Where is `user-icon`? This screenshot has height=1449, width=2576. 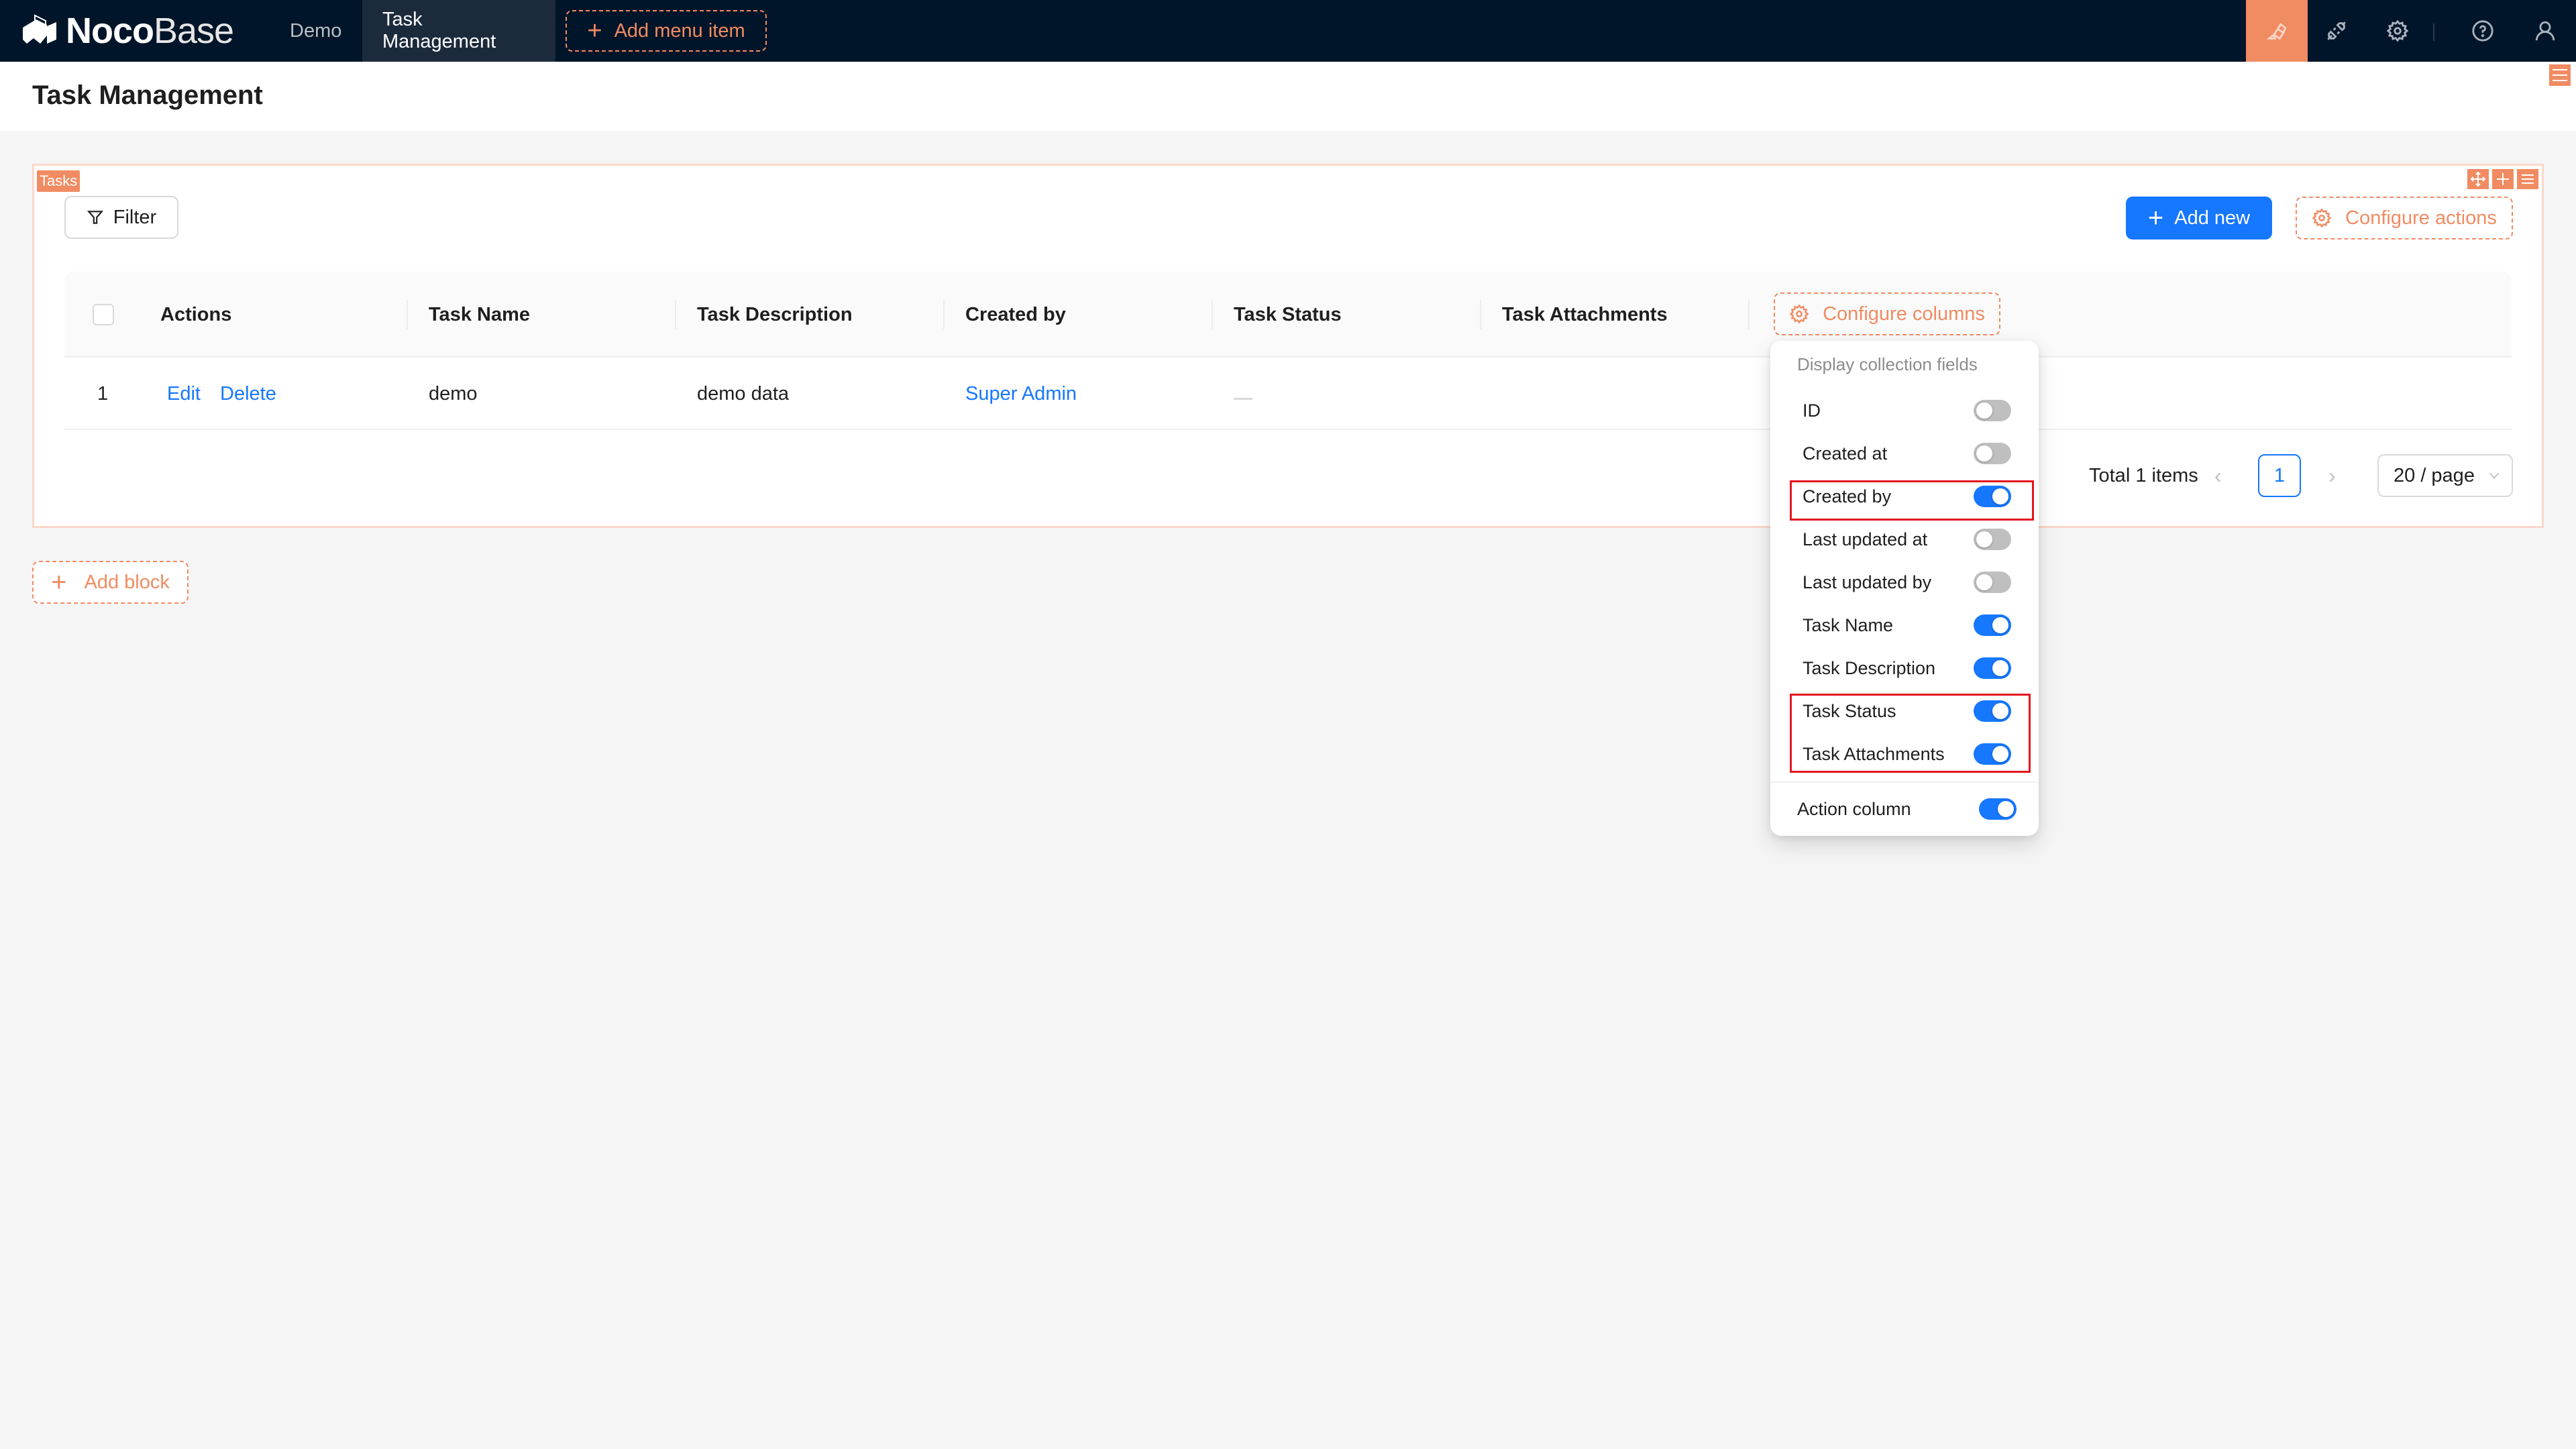 user-icon is located at coordinates (2545, 31).